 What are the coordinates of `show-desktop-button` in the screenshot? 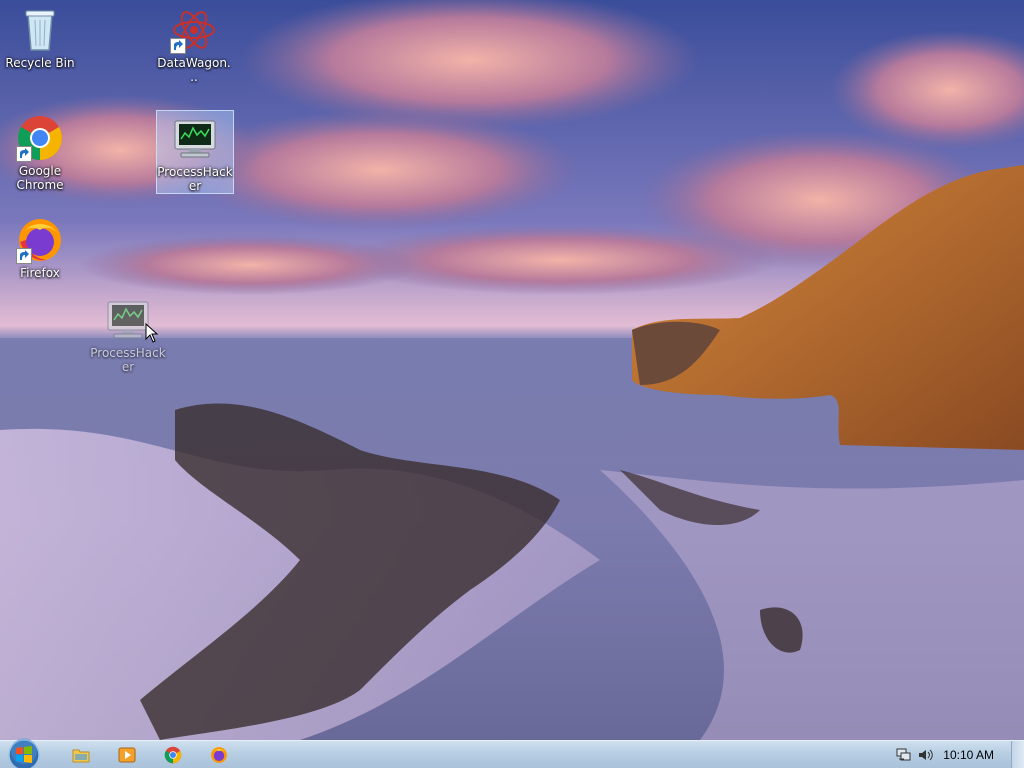 It's located at (1017, 754).